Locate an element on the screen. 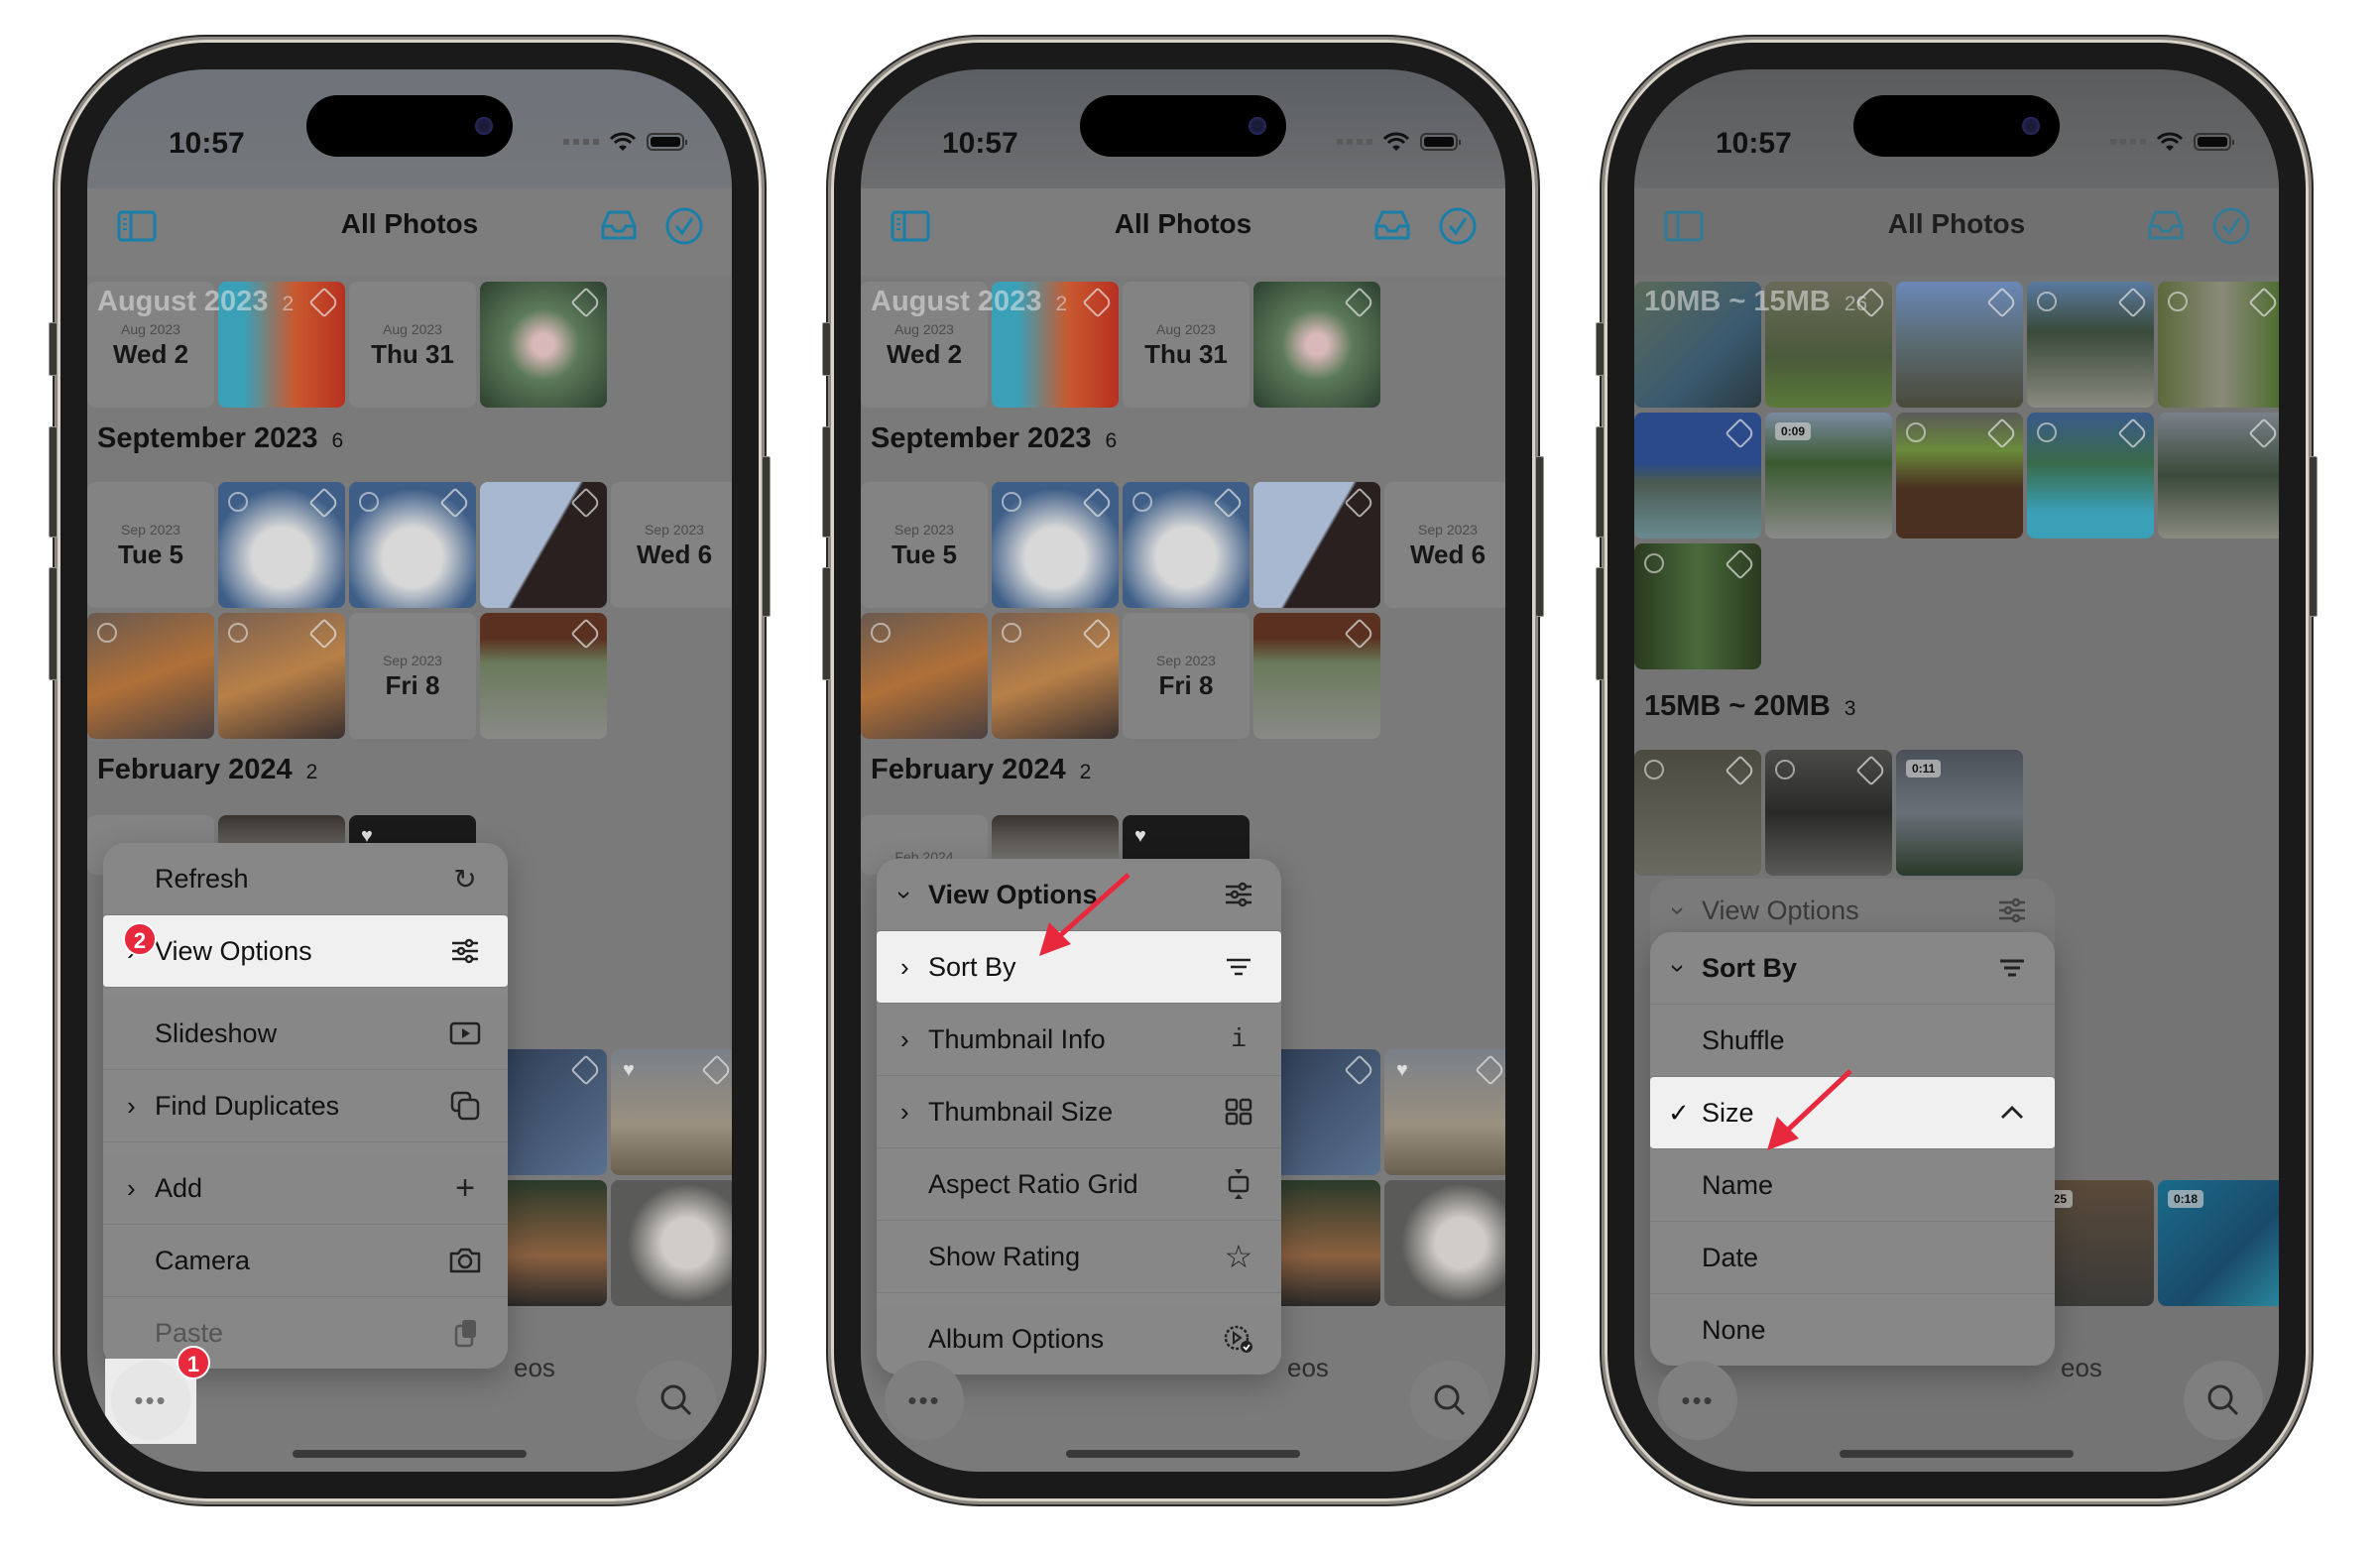 The width and height of the screenshot is (2380, 1555). section-header: 15MB ~ 20MB 3 is located at coordinates (1750, 706).